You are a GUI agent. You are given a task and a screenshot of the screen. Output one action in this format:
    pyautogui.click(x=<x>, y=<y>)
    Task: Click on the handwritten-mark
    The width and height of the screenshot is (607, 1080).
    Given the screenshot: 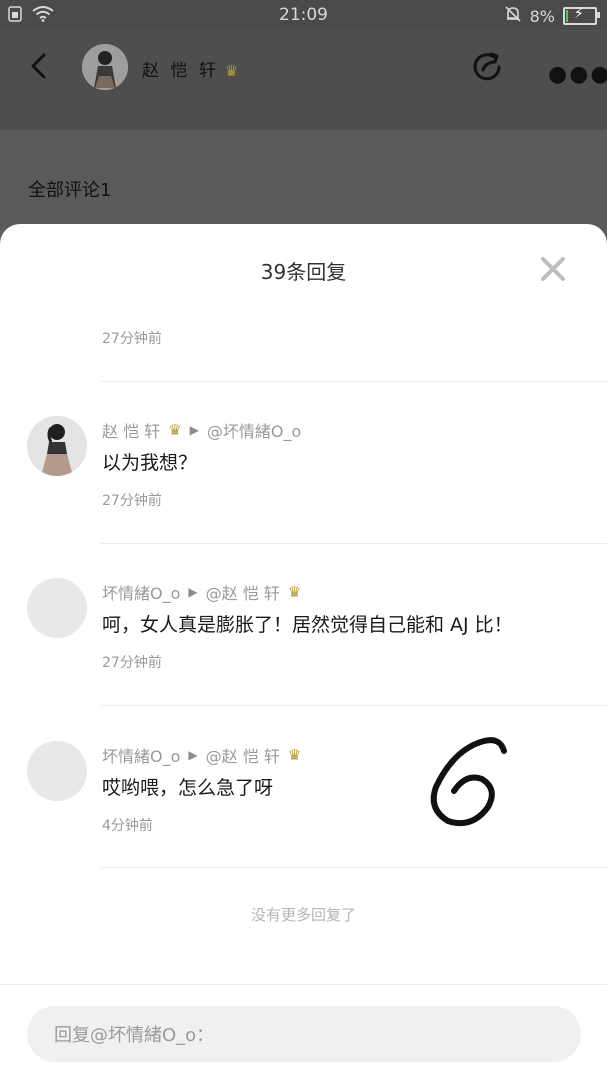 What is the action you would take?
    pyautogui.click(x=470, y=779)
    